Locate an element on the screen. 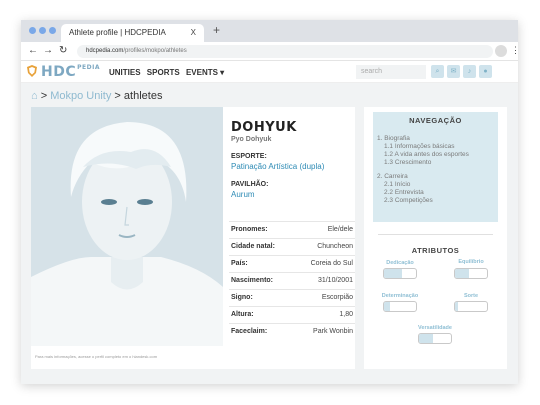 This screenshot has height=405, width=540. main-menu: UNITIES SPORTS EVENTS ▾ is located at coordinates (168, 72).